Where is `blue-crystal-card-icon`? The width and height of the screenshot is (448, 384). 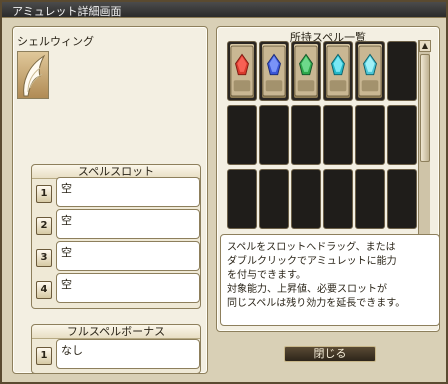 blue-crystal-card-icon is located at coordinates (274, 71).